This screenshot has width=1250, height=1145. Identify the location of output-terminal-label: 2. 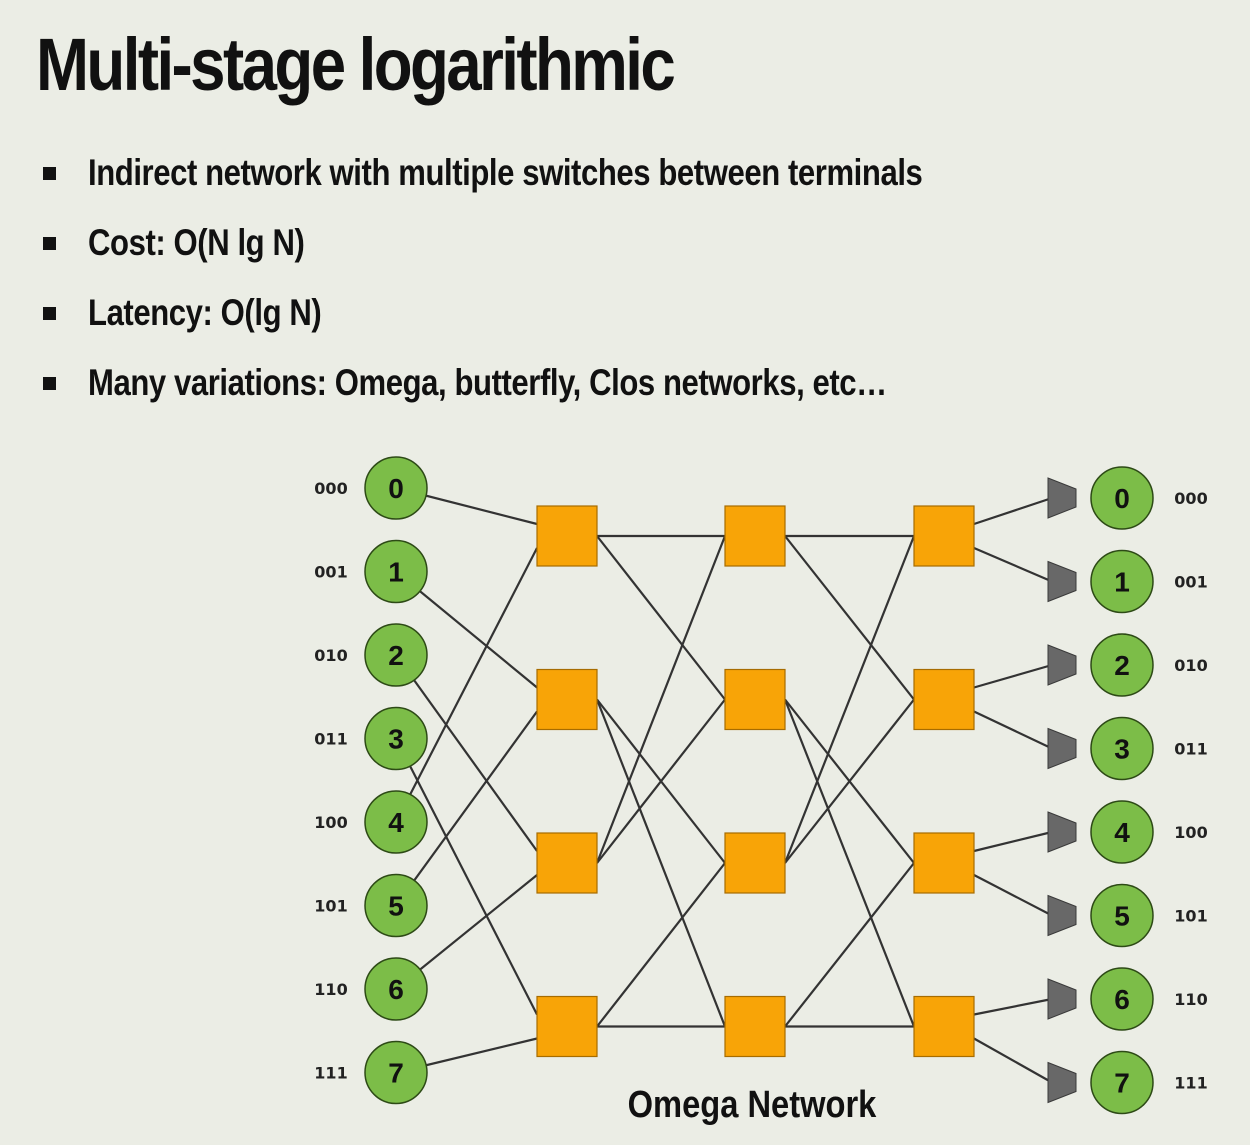
(1122, 665).